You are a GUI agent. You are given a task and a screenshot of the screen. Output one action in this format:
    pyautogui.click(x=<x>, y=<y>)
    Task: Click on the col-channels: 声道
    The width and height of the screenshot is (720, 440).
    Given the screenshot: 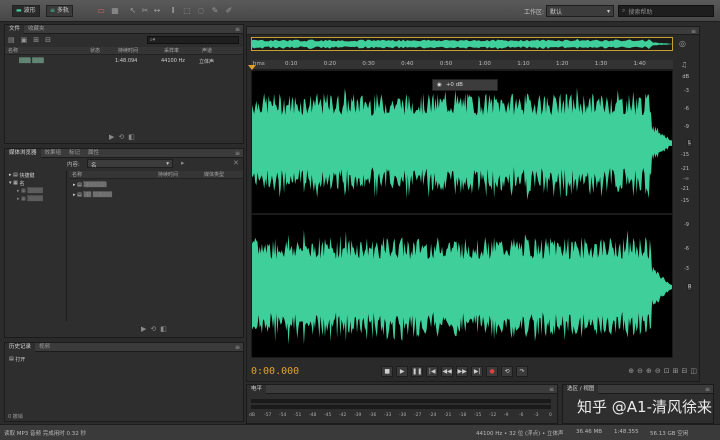 What is the action you would take?
    pyautogui.click(x=219, y=50)
    